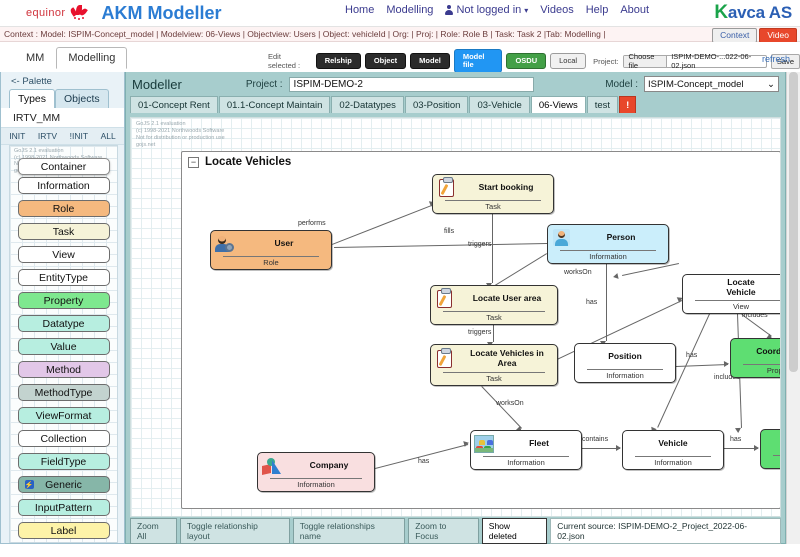  Describe the element at coordinates (776, 59) in the screenshot. I see `refresh-link: refresh` at that location.